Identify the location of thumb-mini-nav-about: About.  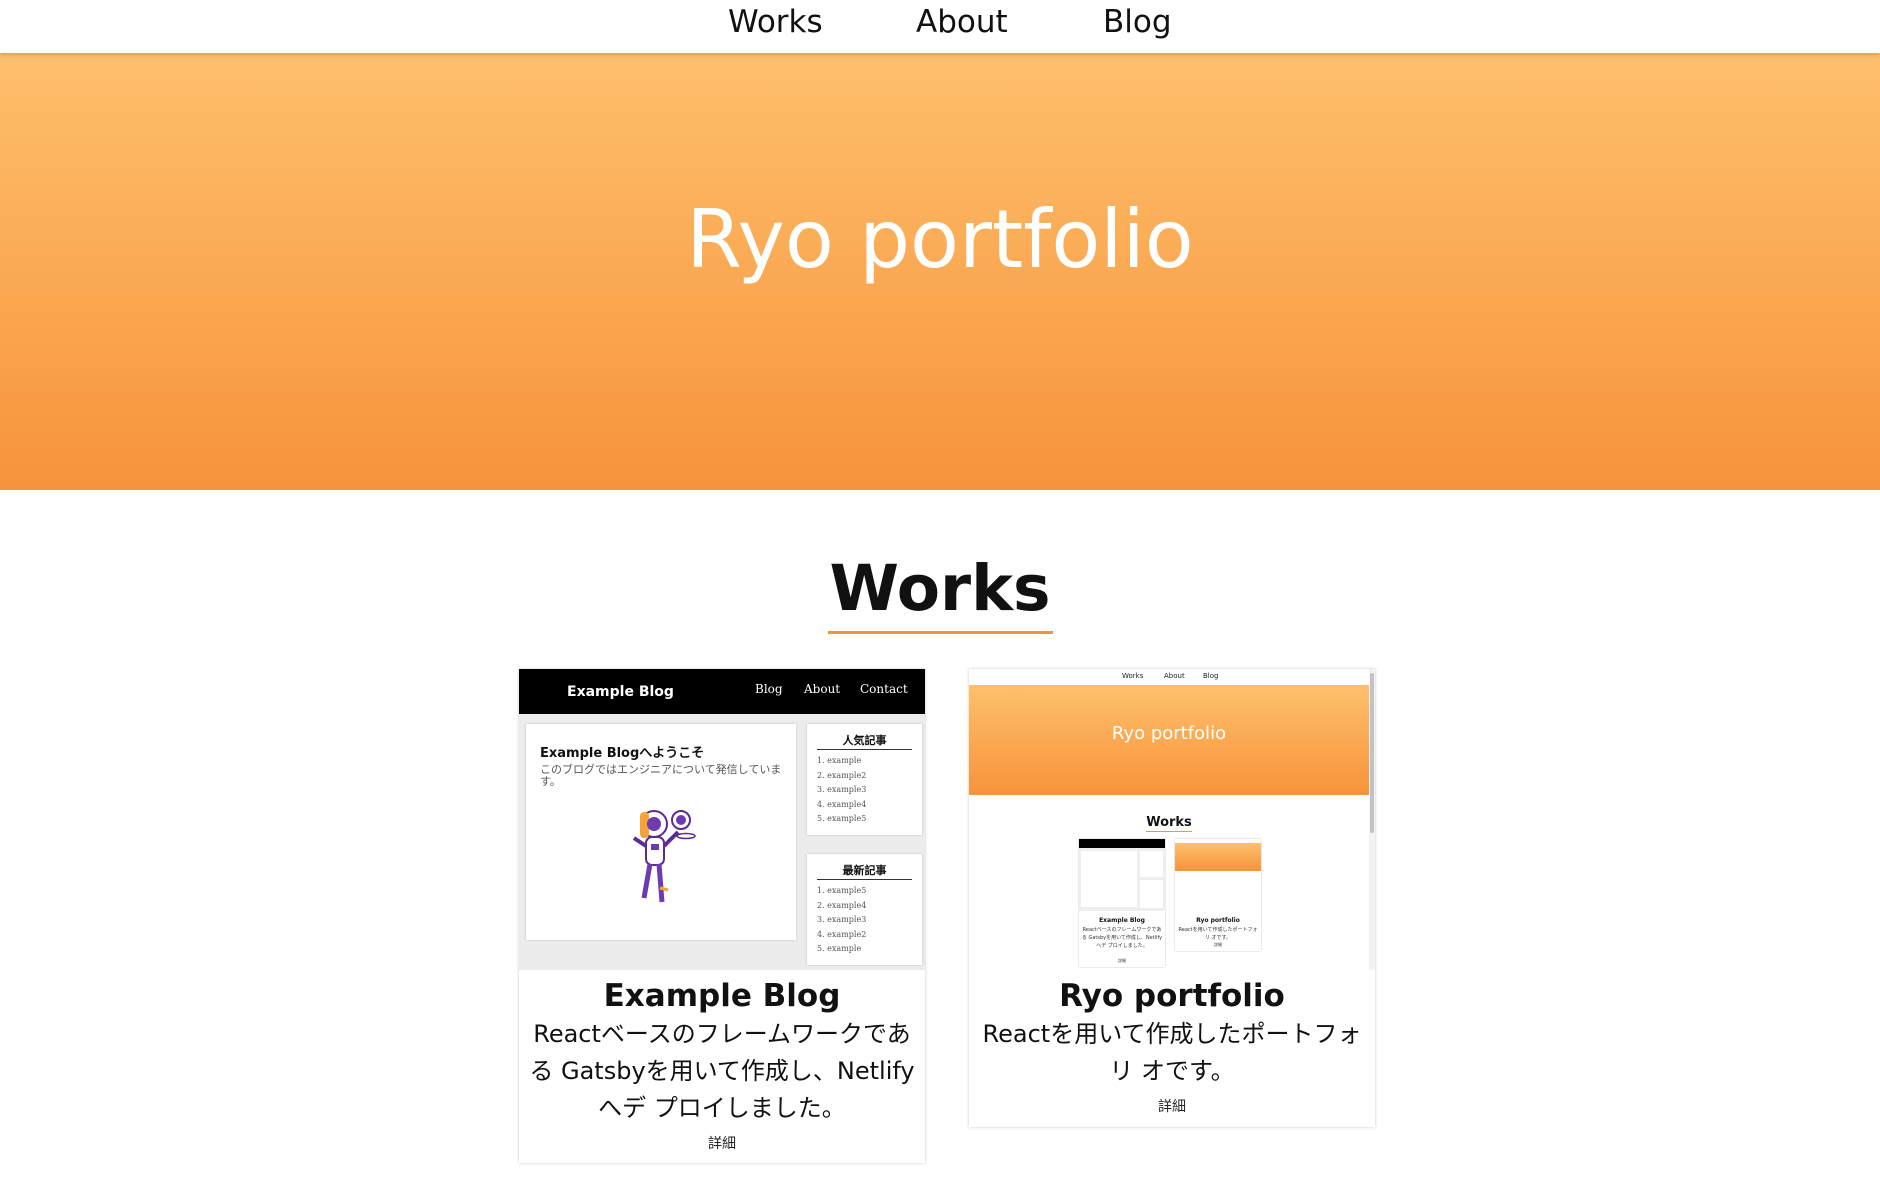
(1174, 676).